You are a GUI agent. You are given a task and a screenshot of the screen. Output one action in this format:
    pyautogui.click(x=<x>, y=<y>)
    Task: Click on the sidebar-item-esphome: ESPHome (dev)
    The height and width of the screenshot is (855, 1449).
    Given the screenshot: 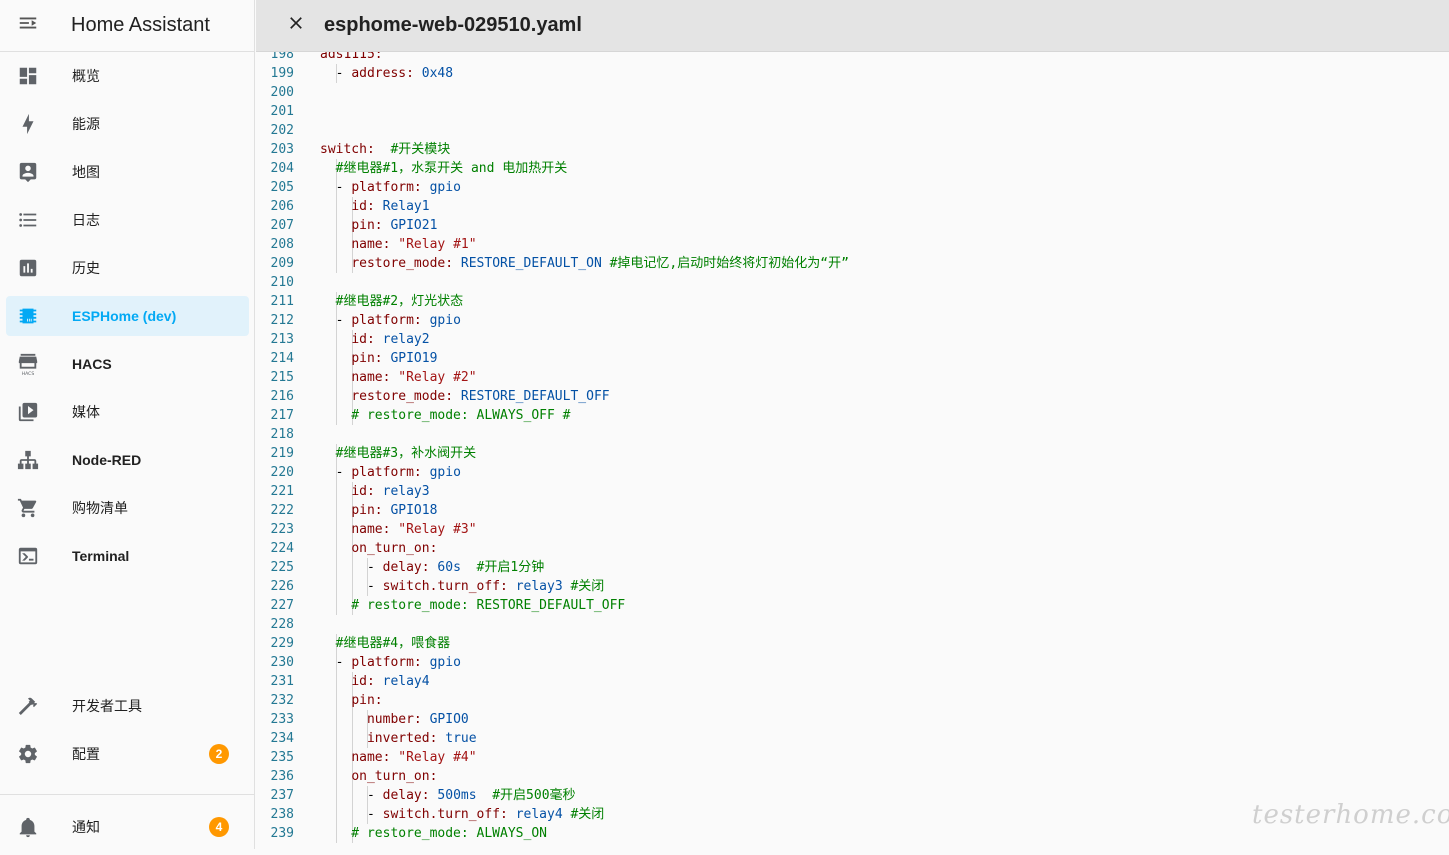 What is the action you would take?
    pyautogui.click(x=127, y=316)
    